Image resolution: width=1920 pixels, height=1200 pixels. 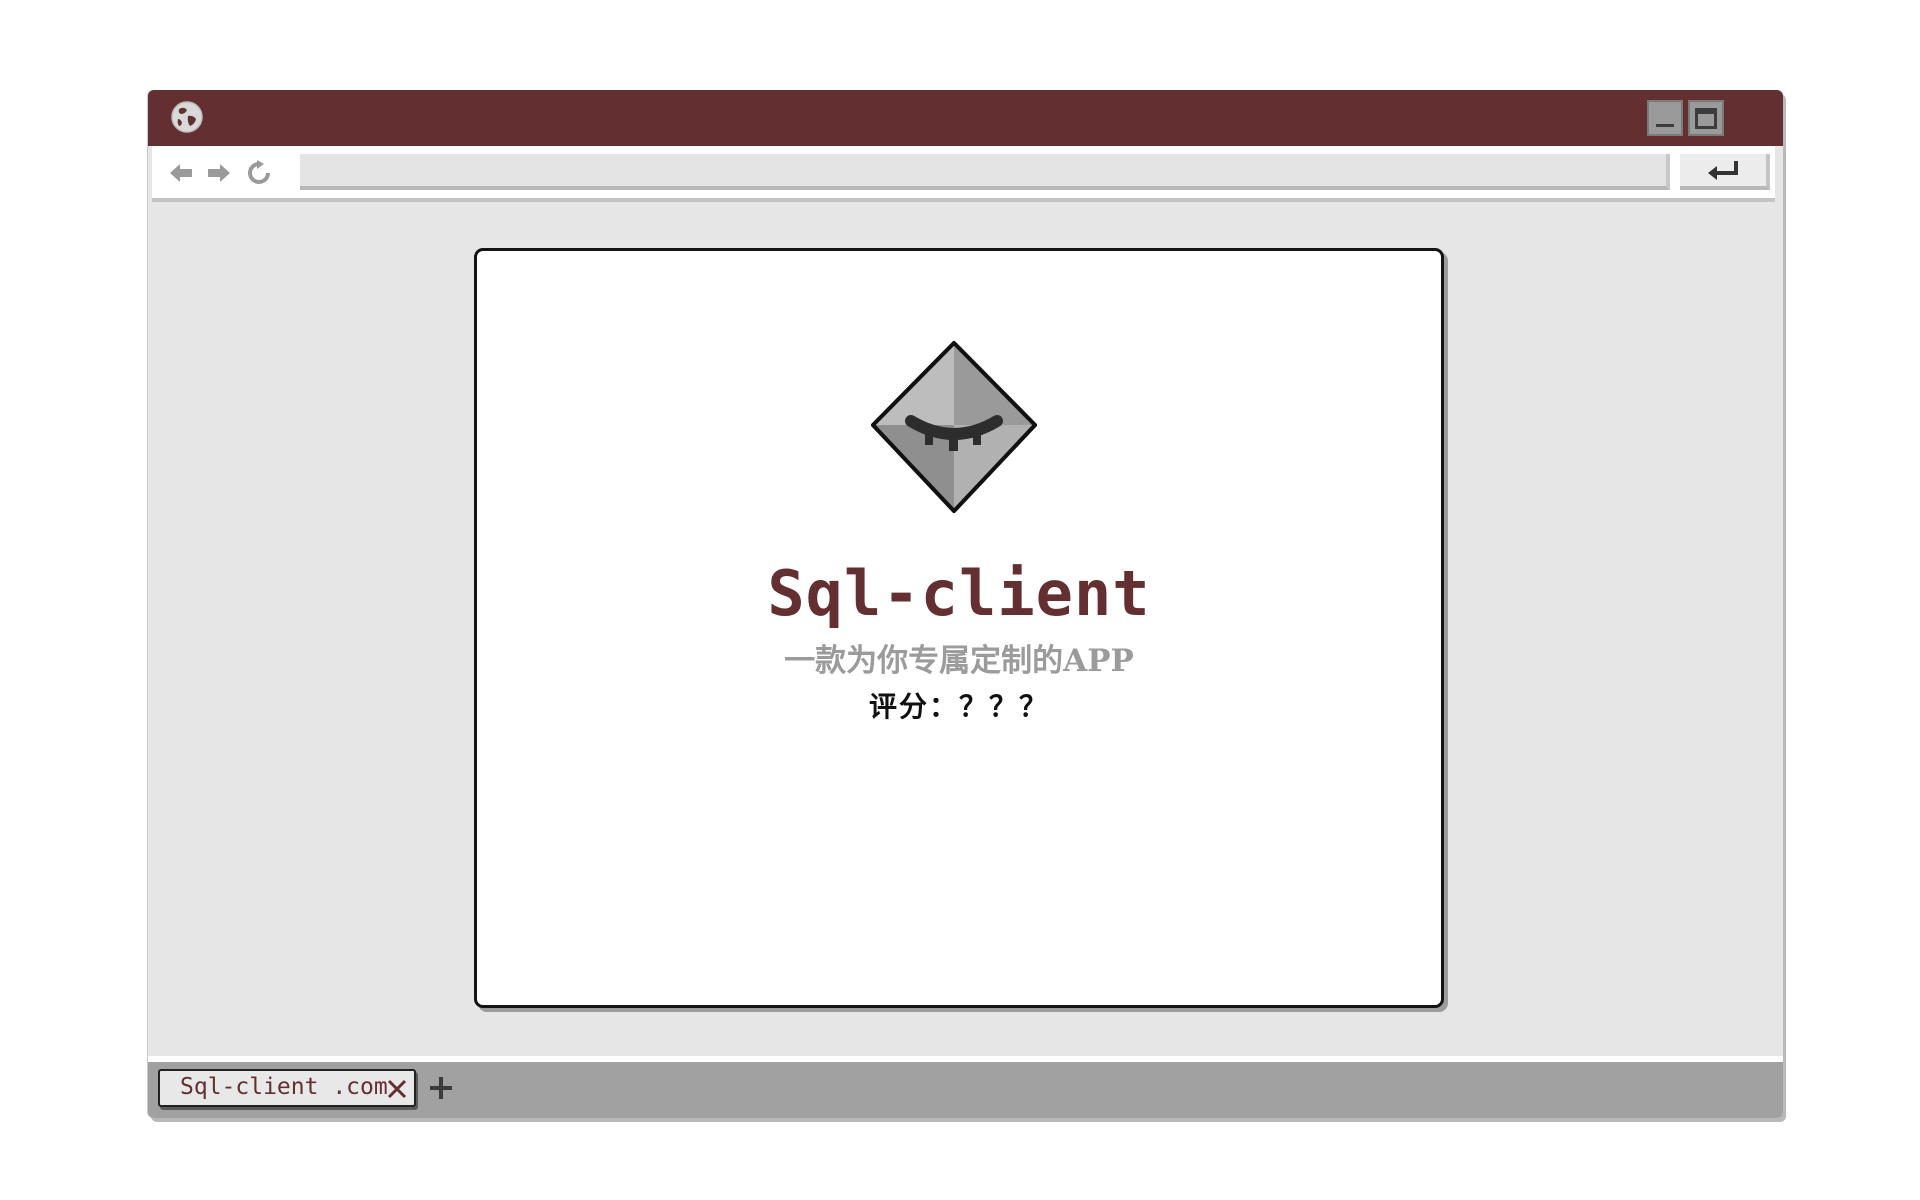 What do you see at coordinates (985, 172) in the screenshot?
I see `address-bar` at bounding box center [985, 172].